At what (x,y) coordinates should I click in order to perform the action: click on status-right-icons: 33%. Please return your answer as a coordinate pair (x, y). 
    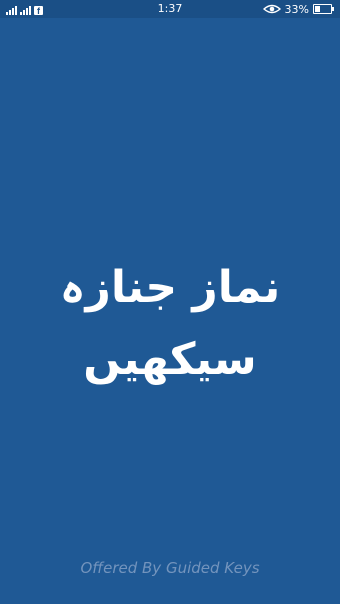
    Looking at the image, I should click on (298, 9).